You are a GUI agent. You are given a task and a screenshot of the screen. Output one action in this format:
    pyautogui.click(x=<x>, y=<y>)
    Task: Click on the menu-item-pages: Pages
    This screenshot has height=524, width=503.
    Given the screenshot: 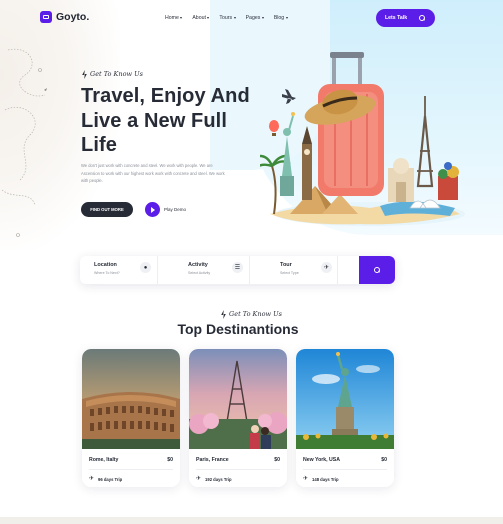 What is the action you would take?
    pyautogui.click(x=255, y=18)
    